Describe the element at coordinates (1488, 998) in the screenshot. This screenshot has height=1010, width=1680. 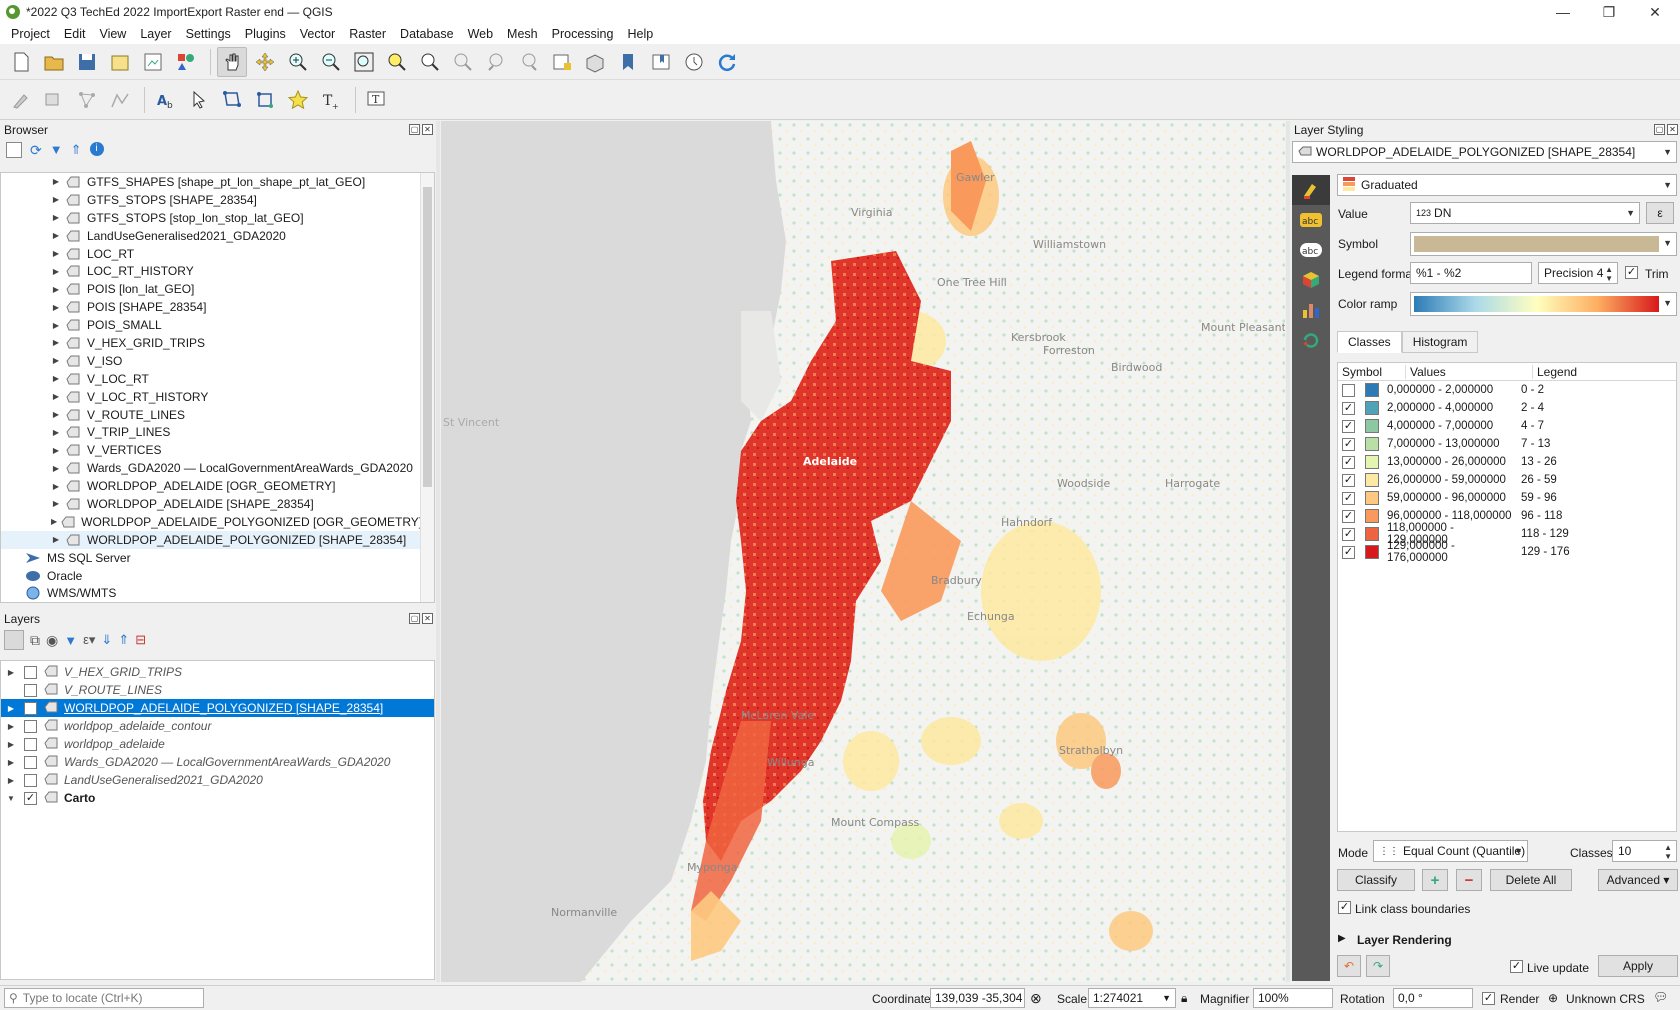
I see `render-checkbox: ✓` at that location.